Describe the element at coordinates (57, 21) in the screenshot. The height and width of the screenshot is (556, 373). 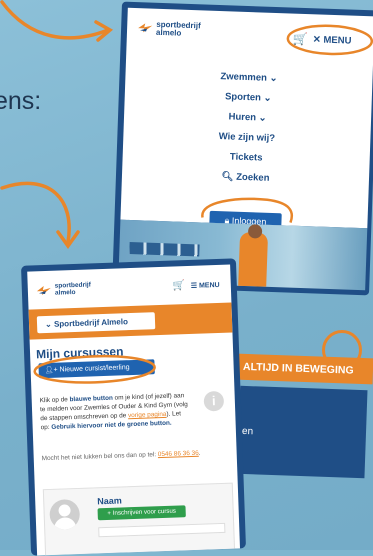
I see `arrow-top` at that location.